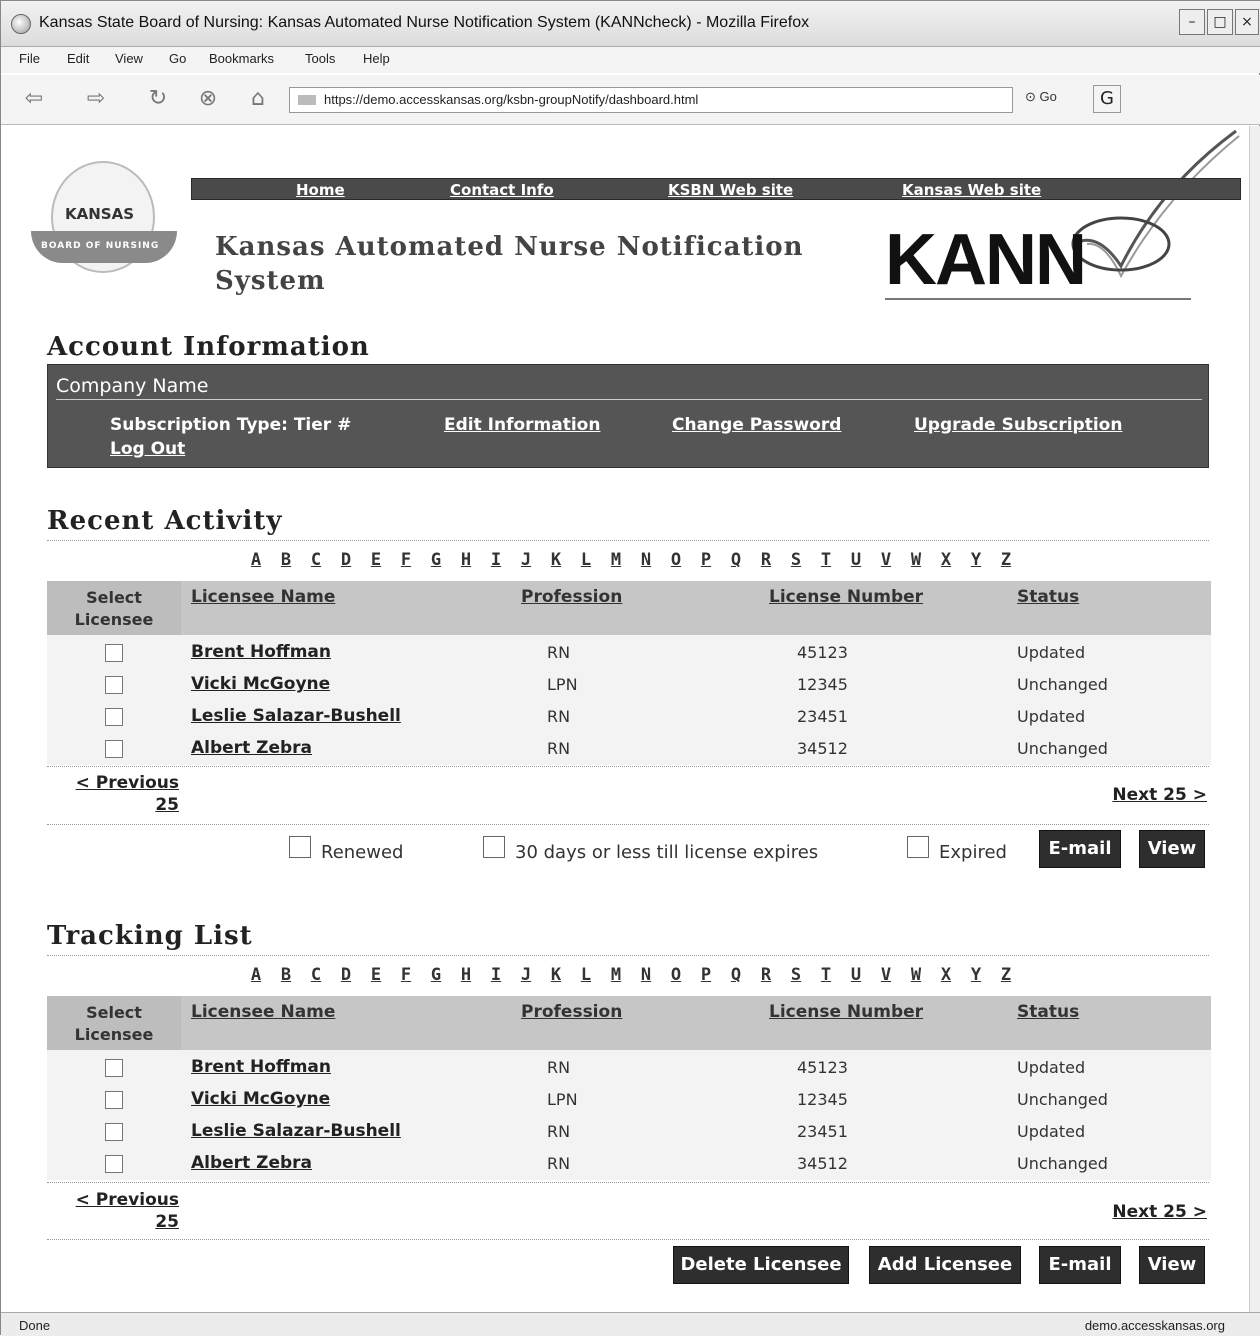 The height and width of the screenshot is (1336, 1260). What do you see at coordinates (296, 1131) in the screenshot?
I see `licensee-name-link: Leslie Salazar-Bushell` at bounding box center [296, 1131].